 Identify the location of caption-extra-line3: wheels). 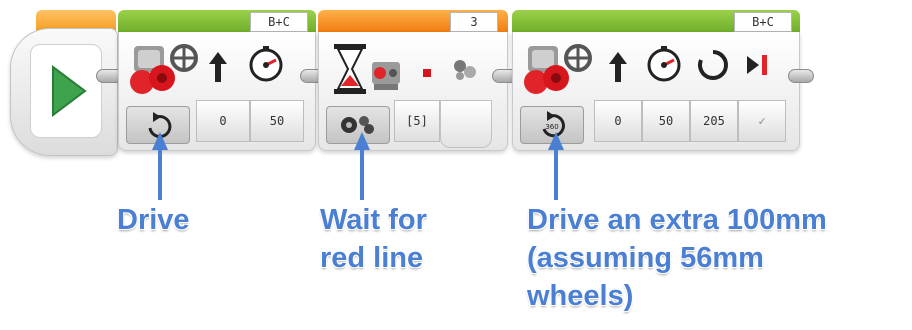
(580, 296).